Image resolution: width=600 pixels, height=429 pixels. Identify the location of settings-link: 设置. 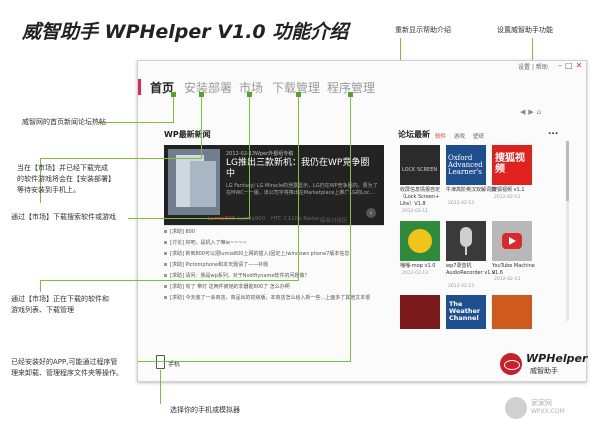
(524, 67).